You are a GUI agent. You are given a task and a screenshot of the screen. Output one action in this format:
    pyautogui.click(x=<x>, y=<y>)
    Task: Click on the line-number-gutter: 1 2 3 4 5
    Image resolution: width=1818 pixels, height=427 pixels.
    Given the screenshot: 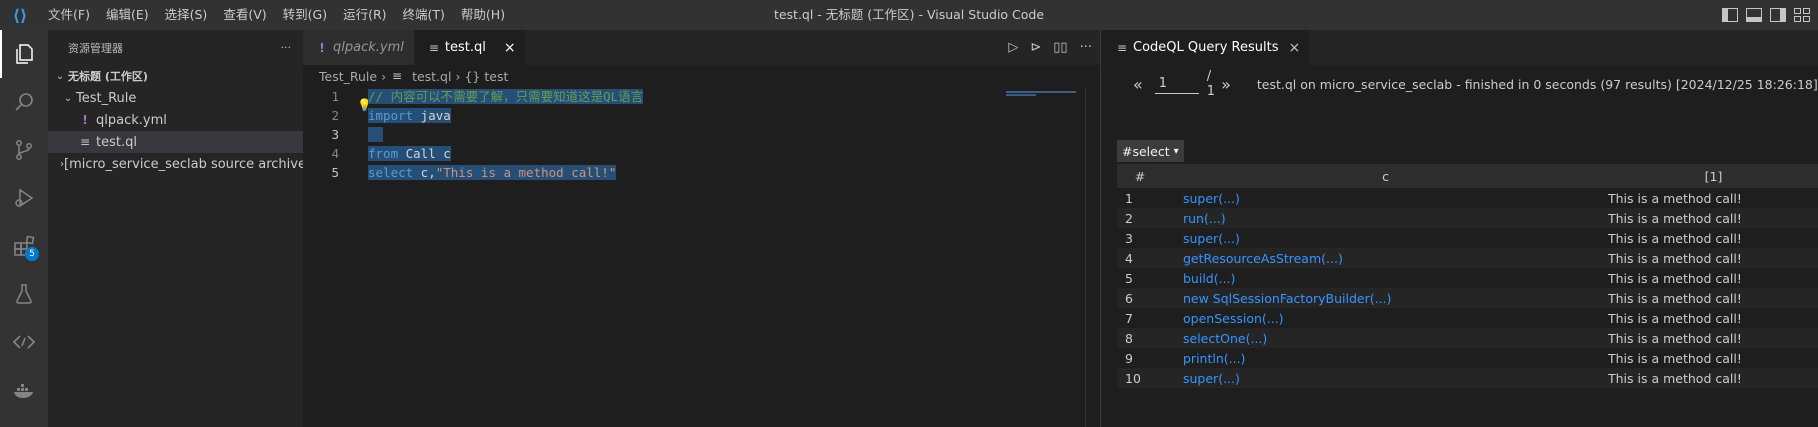 What is the action you would take?
    pyautogui.click(x=325, y=134)
    